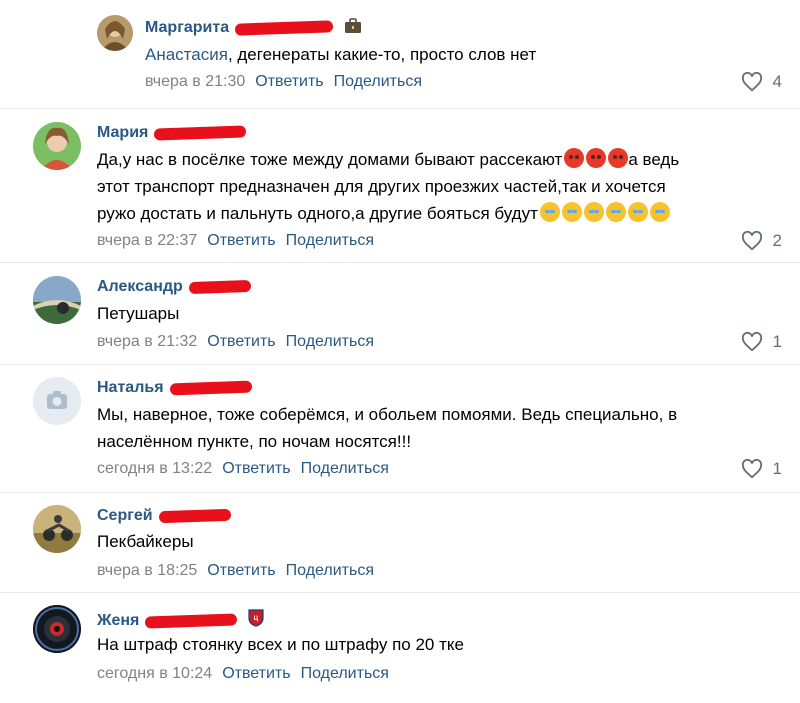  What do you see at coordinates (352, 25) in the screenshot?
I see `briefcase-icon` at bounding box center [352, 25].